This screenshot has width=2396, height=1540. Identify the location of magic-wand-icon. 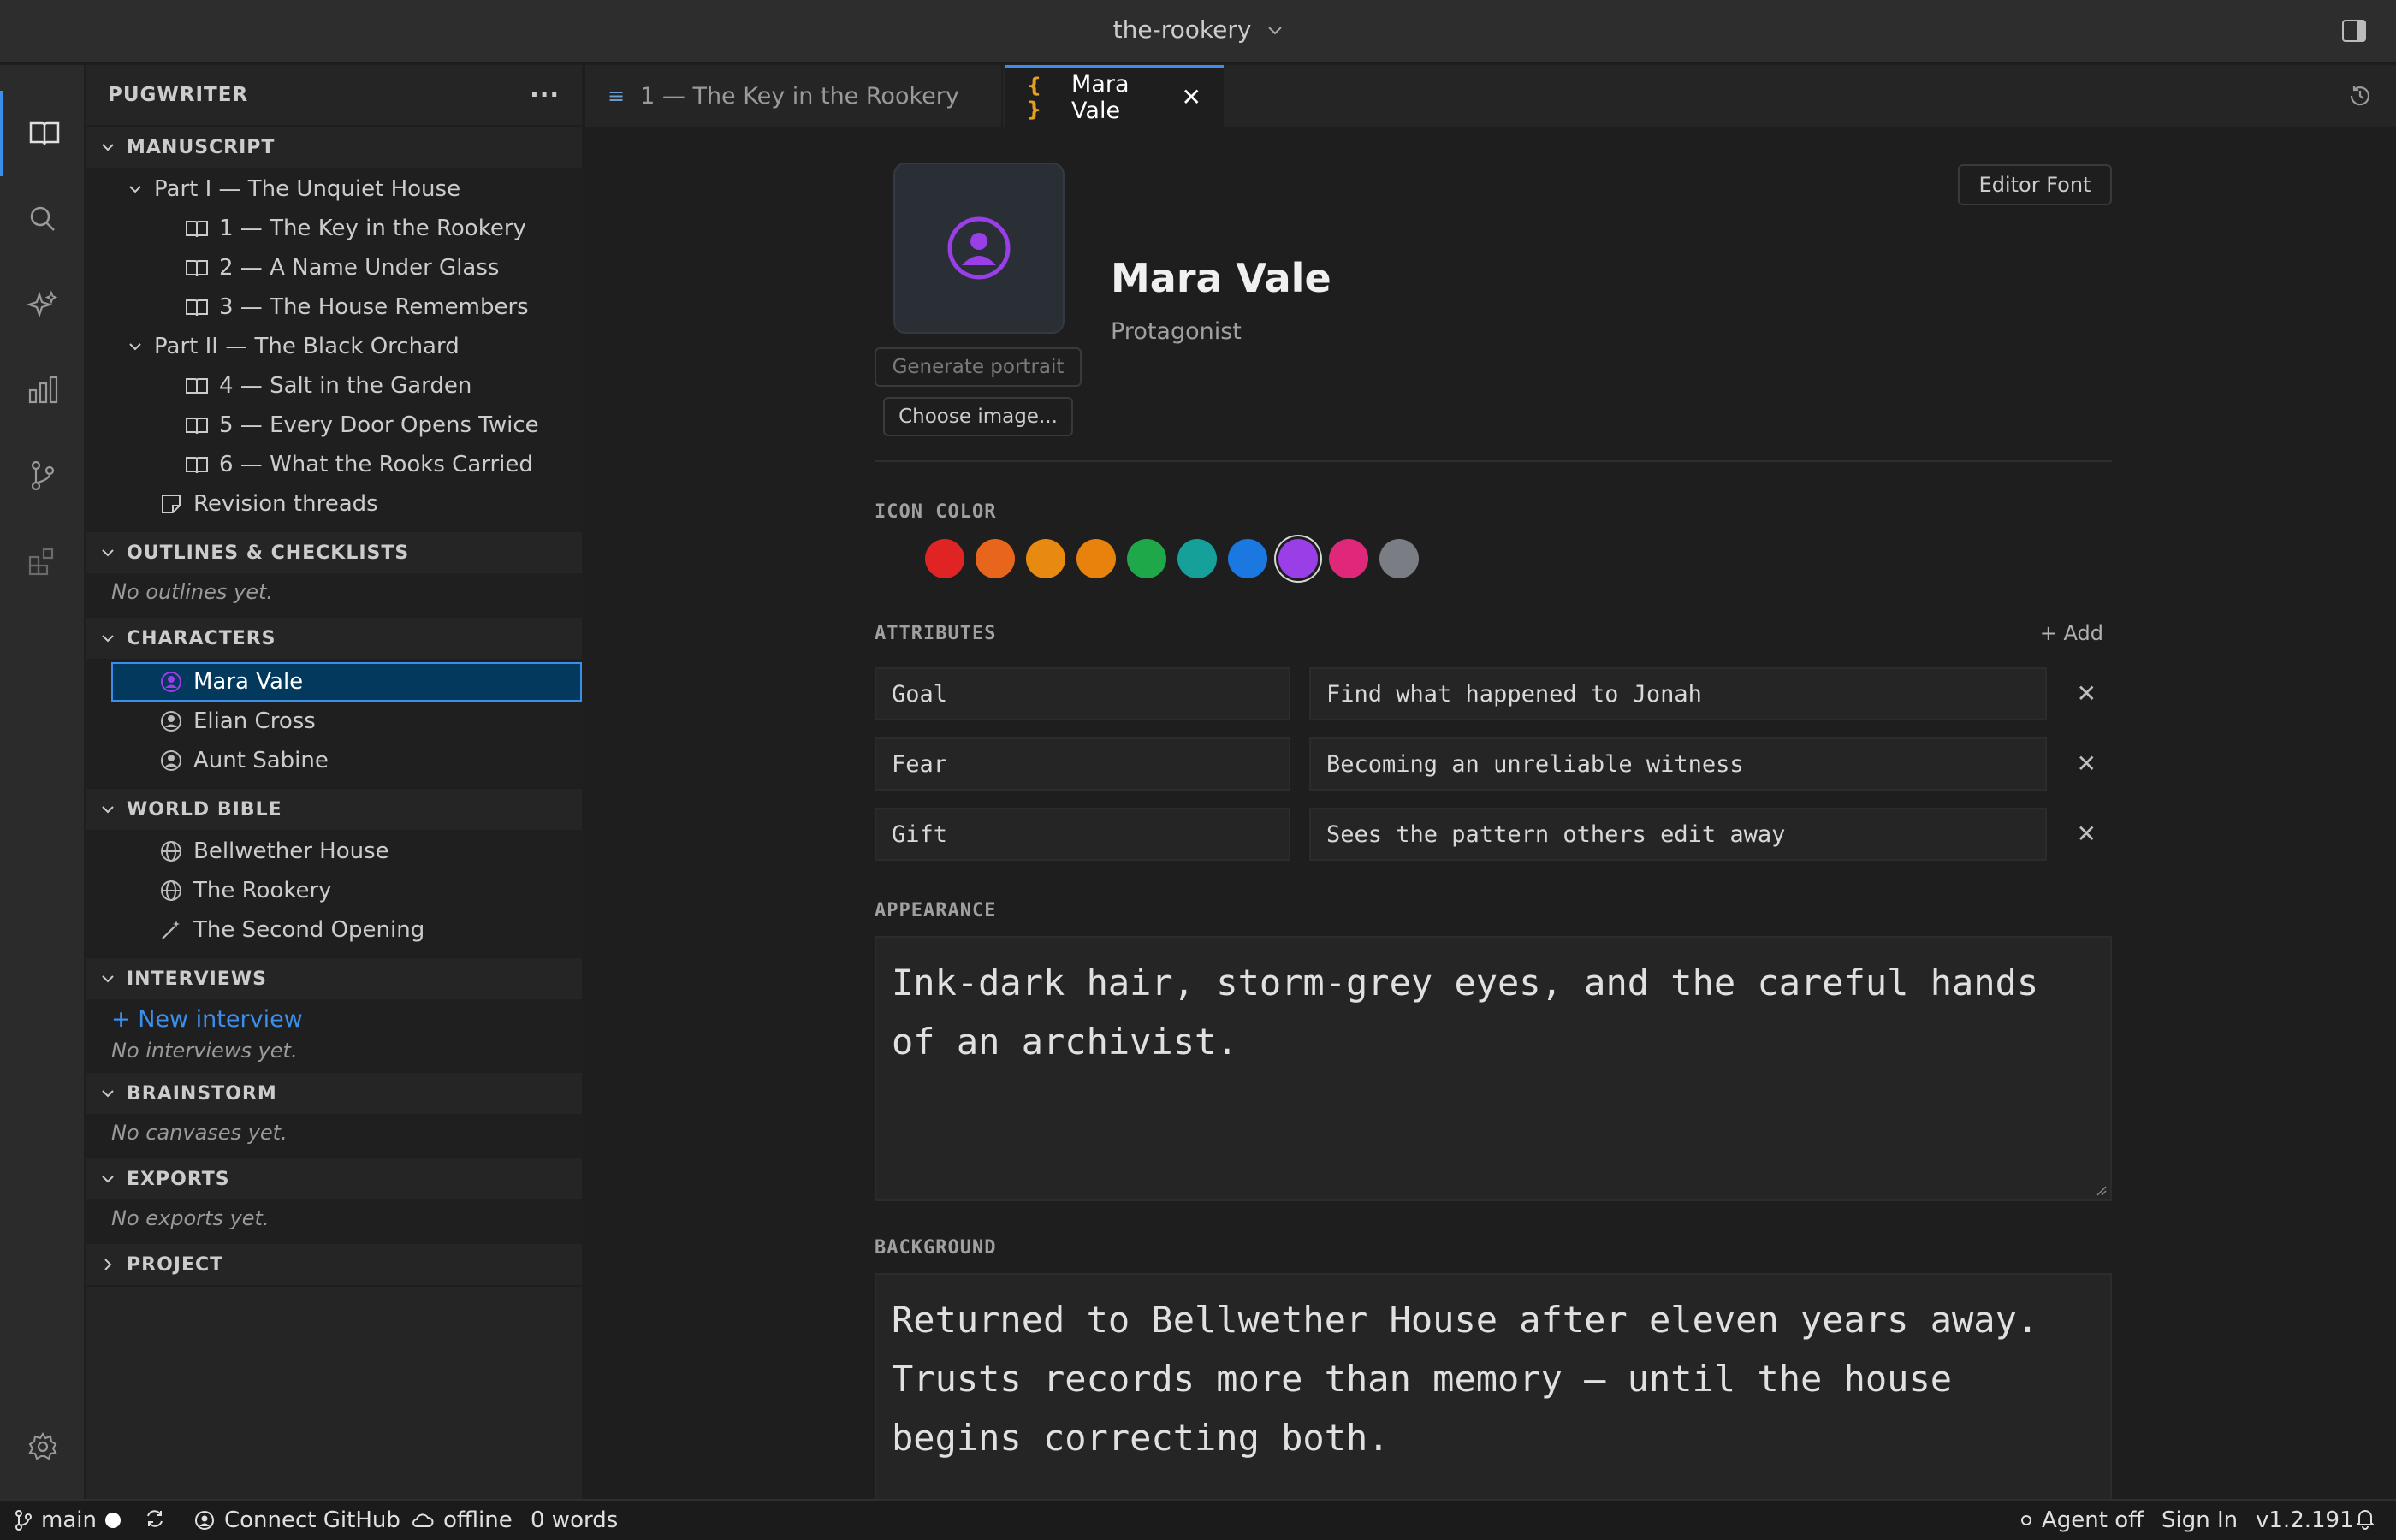
(171, 930).